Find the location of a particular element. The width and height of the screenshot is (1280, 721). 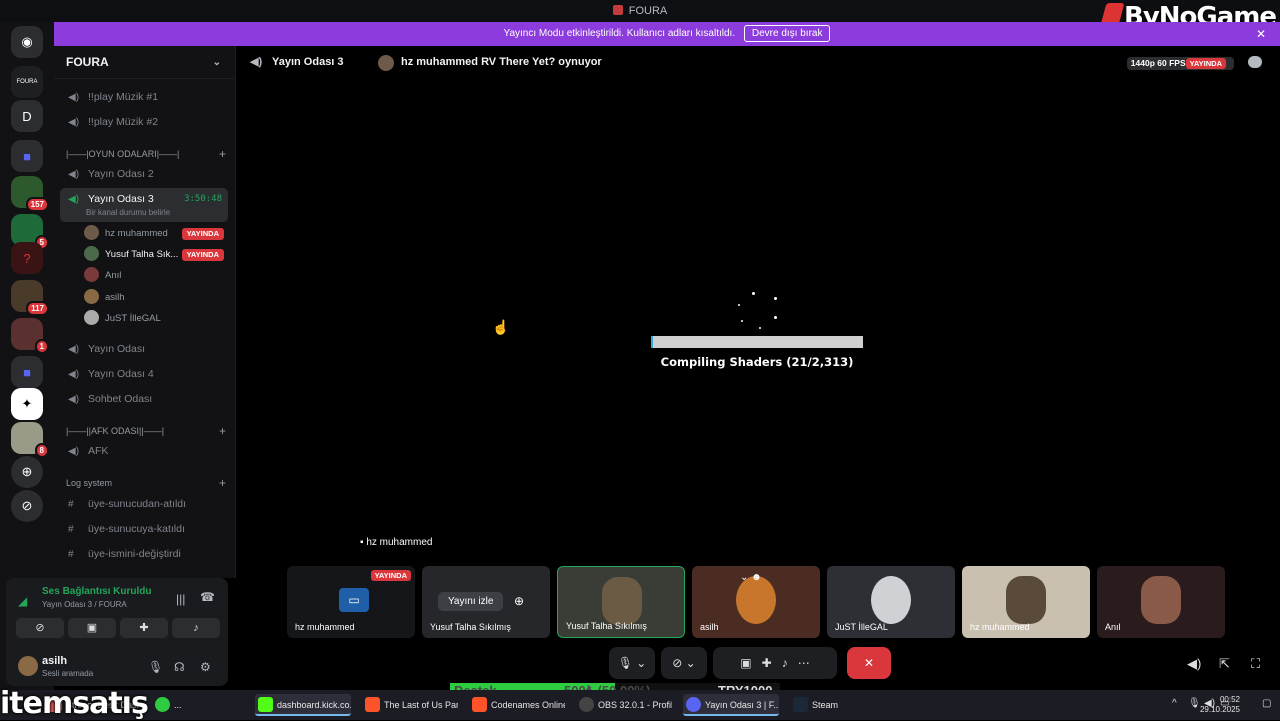

server-11: 8 is located at coordinates (30, 440).